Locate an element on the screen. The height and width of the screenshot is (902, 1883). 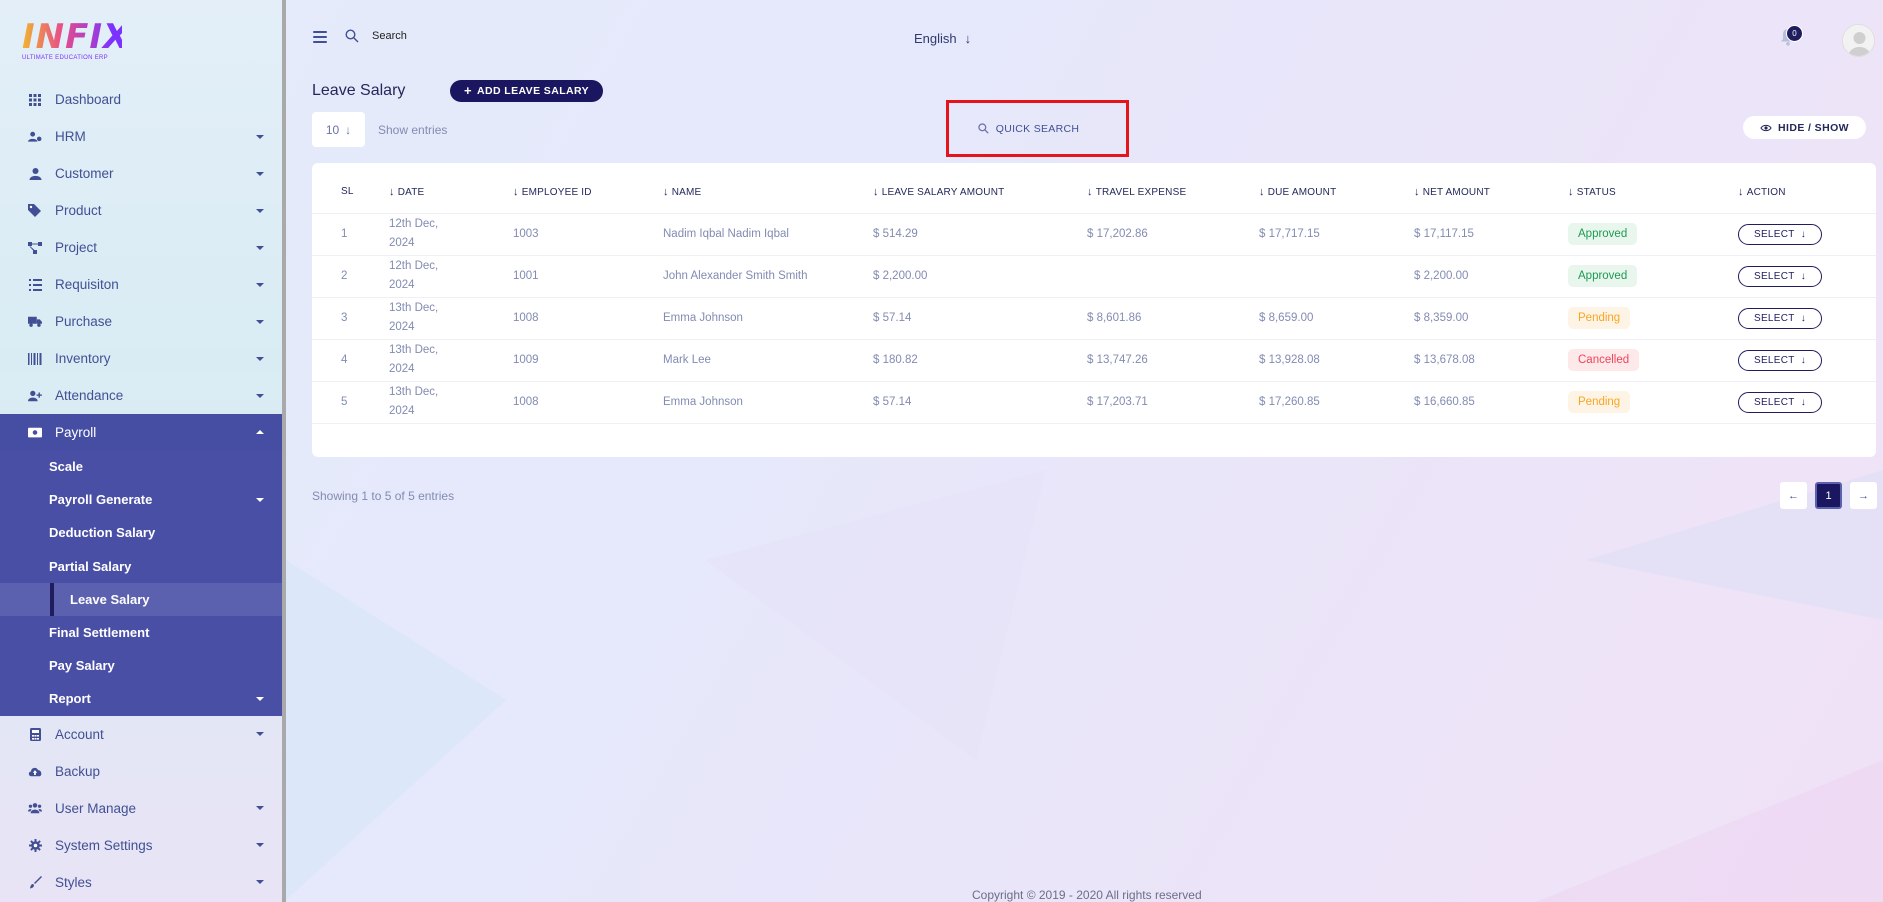
column-header: ↓ DUE AMOUNT is located at coordinates (1336, 188).